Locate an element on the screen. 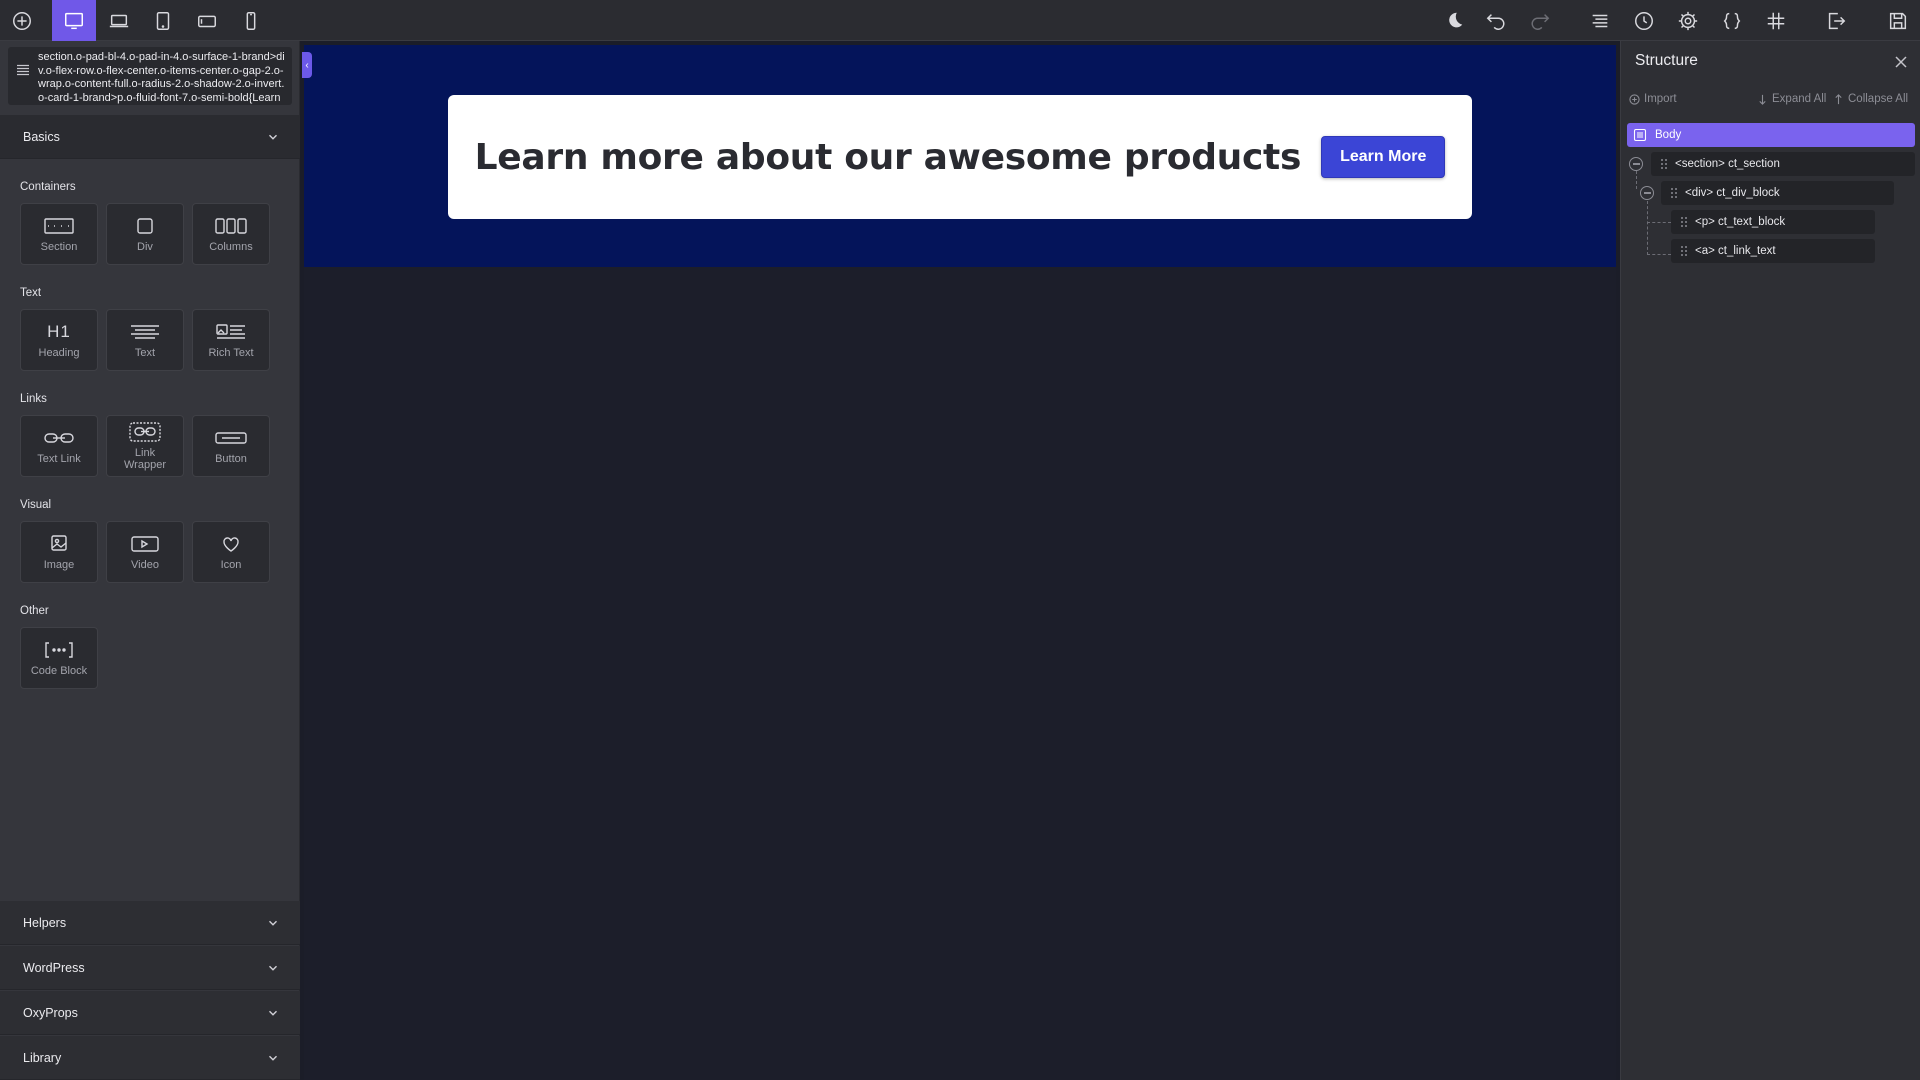 This screenshot has height=1080, width=1920. code-block-icon is located at coordinates (59, 650).